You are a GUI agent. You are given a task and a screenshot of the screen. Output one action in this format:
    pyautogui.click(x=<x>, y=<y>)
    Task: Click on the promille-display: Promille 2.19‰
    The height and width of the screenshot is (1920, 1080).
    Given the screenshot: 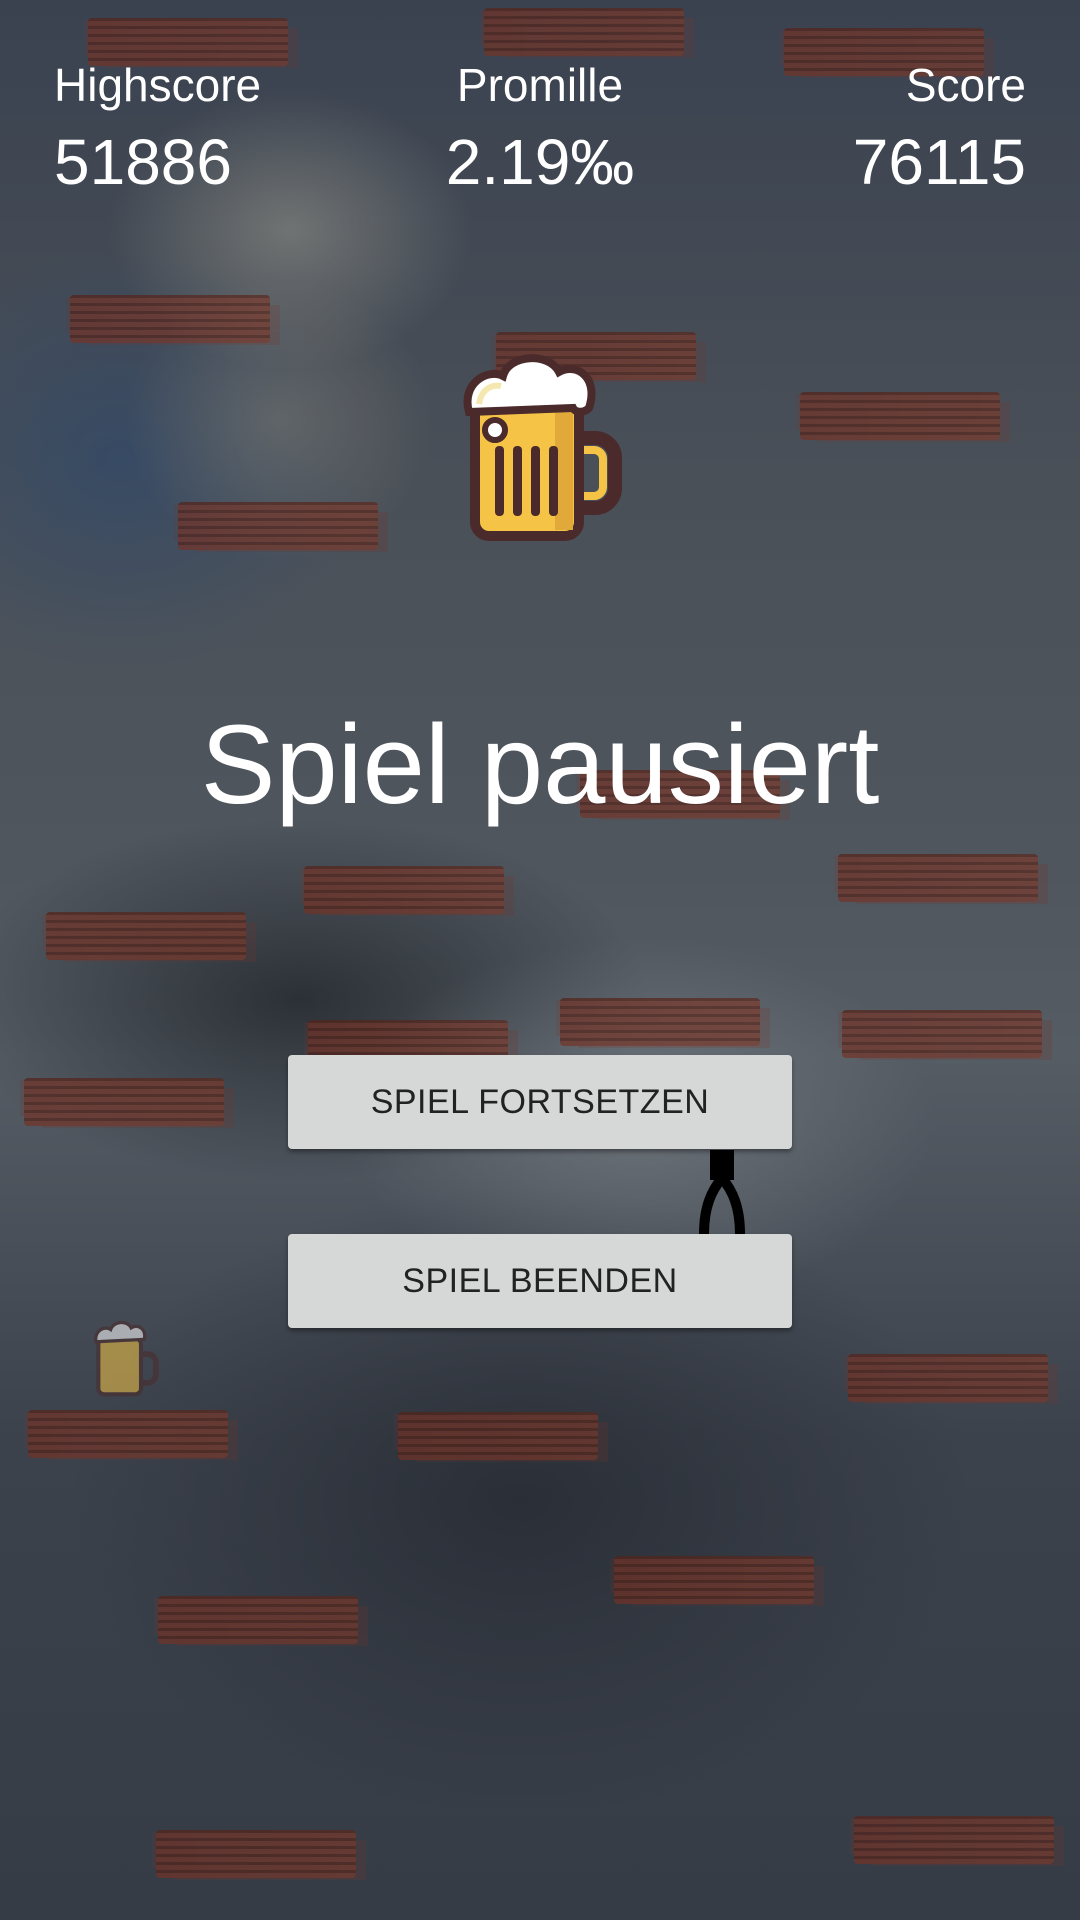 What is the action you would take?
    pyautogui.click(x=540, y=130)
    